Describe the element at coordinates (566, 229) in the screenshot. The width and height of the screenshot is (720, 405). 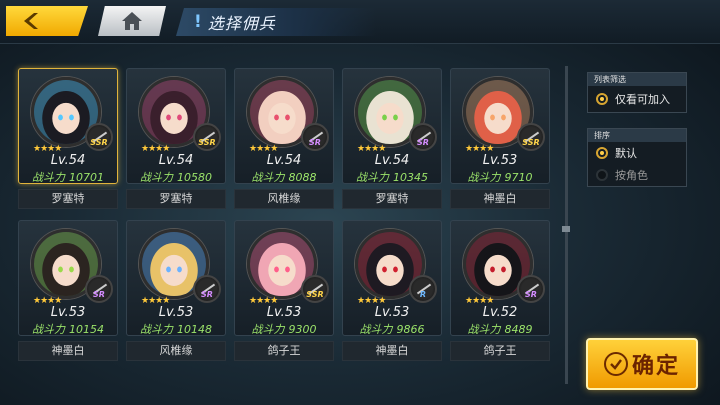
I see `scroll-handle` at that location.